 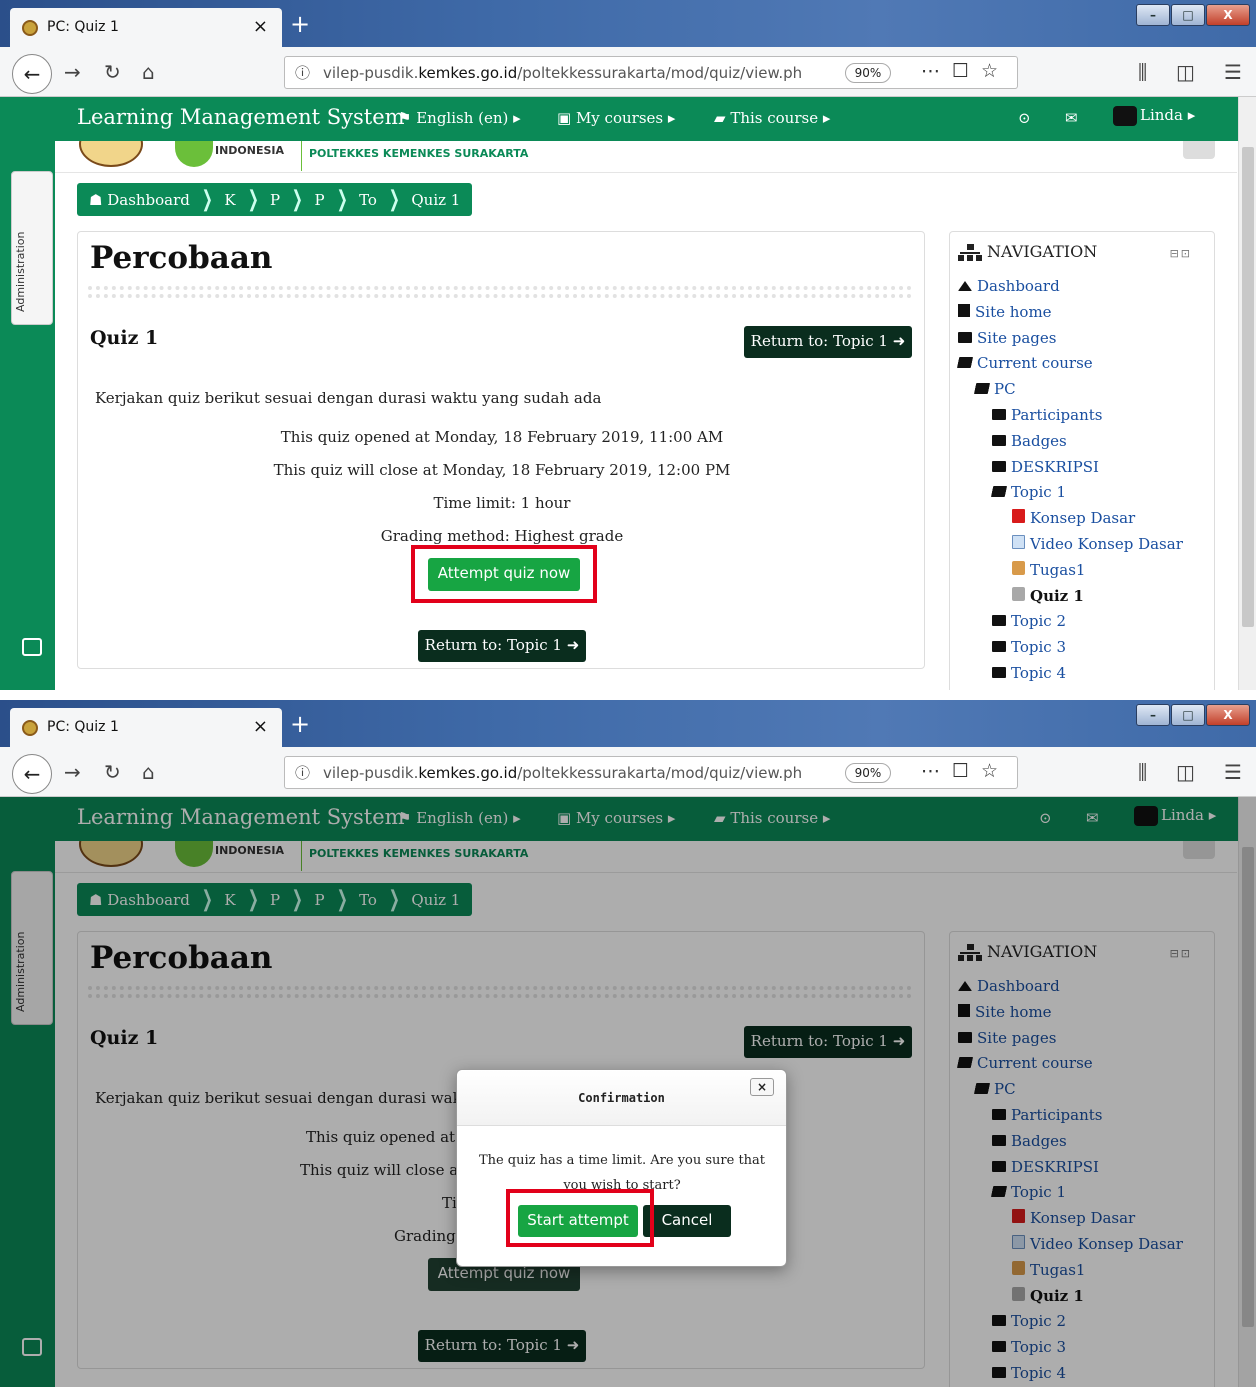 What do you see at coordinates (828, 342) in the screenshot?
I see `return-to-topic-button-top: Return to: Topic 1 ➜` at bounding box center [828, 342].